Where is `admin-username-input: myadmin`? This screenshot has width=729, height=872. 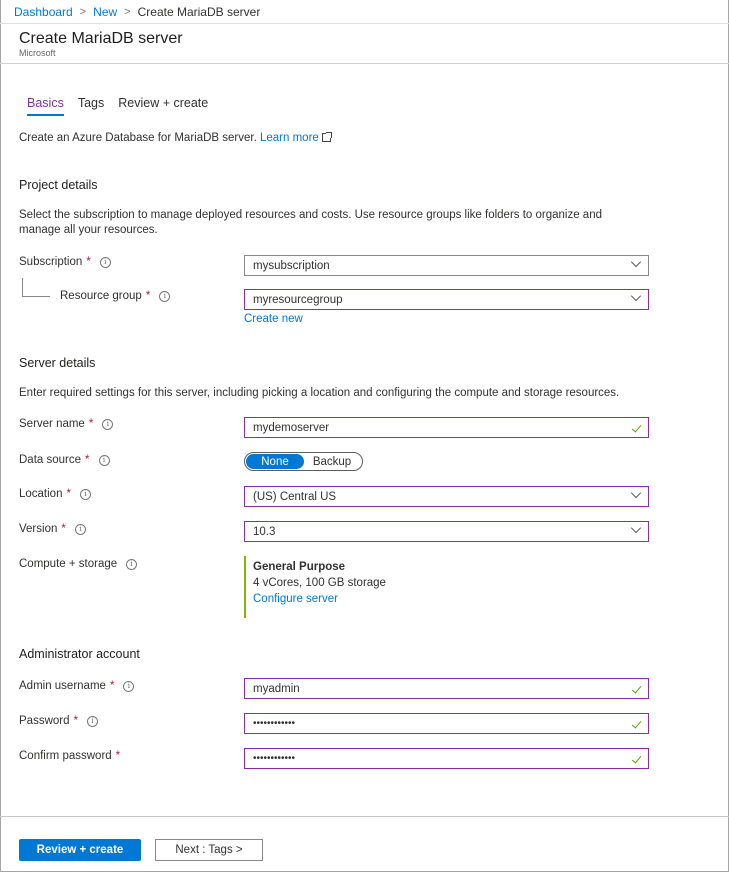
admin-username-input: myadmin is located at coordinates (446, 688).